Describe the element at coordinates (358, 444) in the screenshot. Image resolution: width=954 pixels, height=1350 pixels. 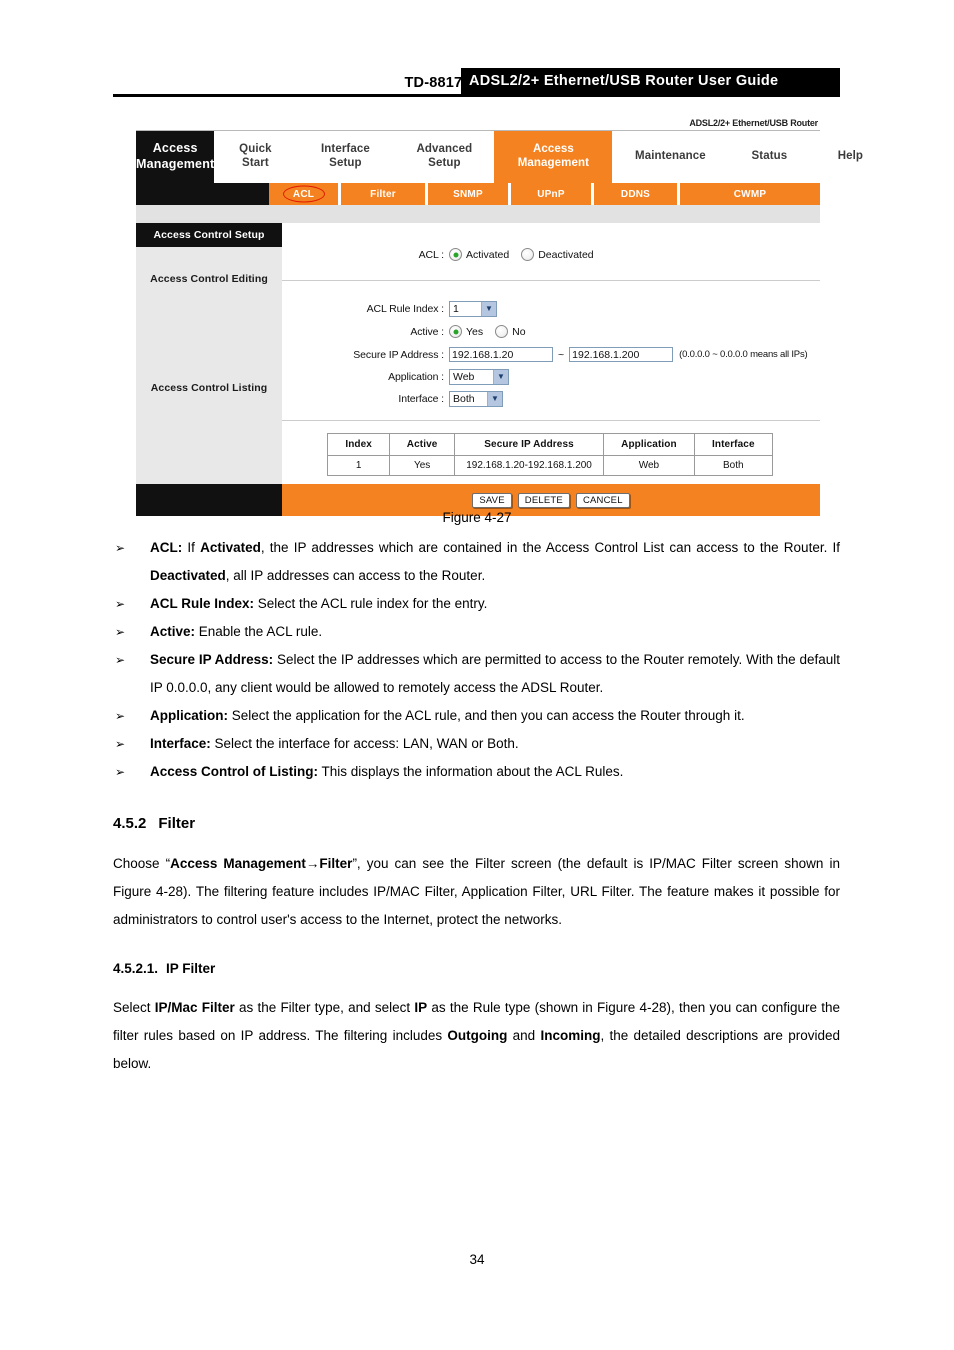
I see `column-header-index: Index` at that location.